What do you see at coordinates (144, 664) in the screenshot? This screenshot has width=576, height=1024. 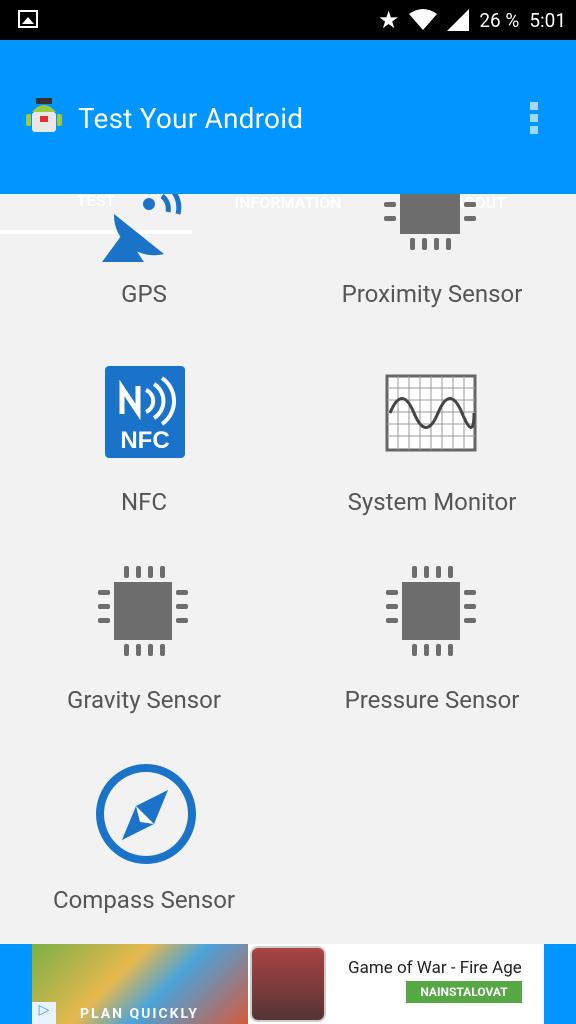 I see `grid-item-gravity-sensor: Gravity Sensor` at bounding box center [144, 664].